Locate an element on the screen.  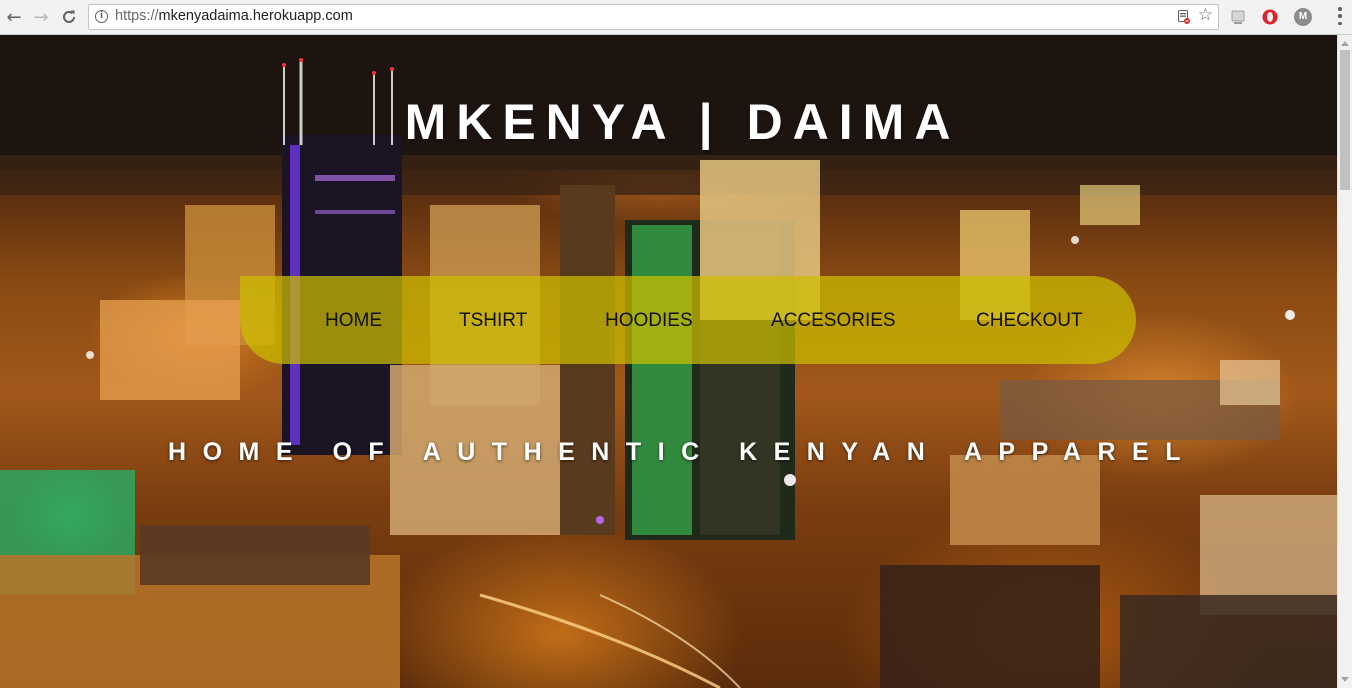
url-text: https://mkenyadaima.herokuapp.com is located at coordinates (234, 16).